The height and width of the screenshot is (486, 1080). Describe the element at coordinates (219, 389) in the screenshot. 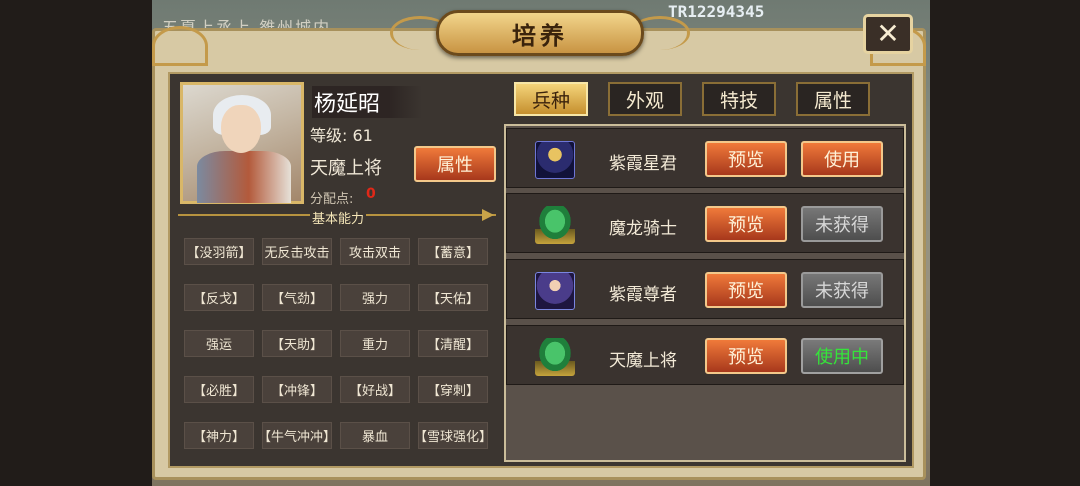

I see `skill-item: 【必胜】` at that location.